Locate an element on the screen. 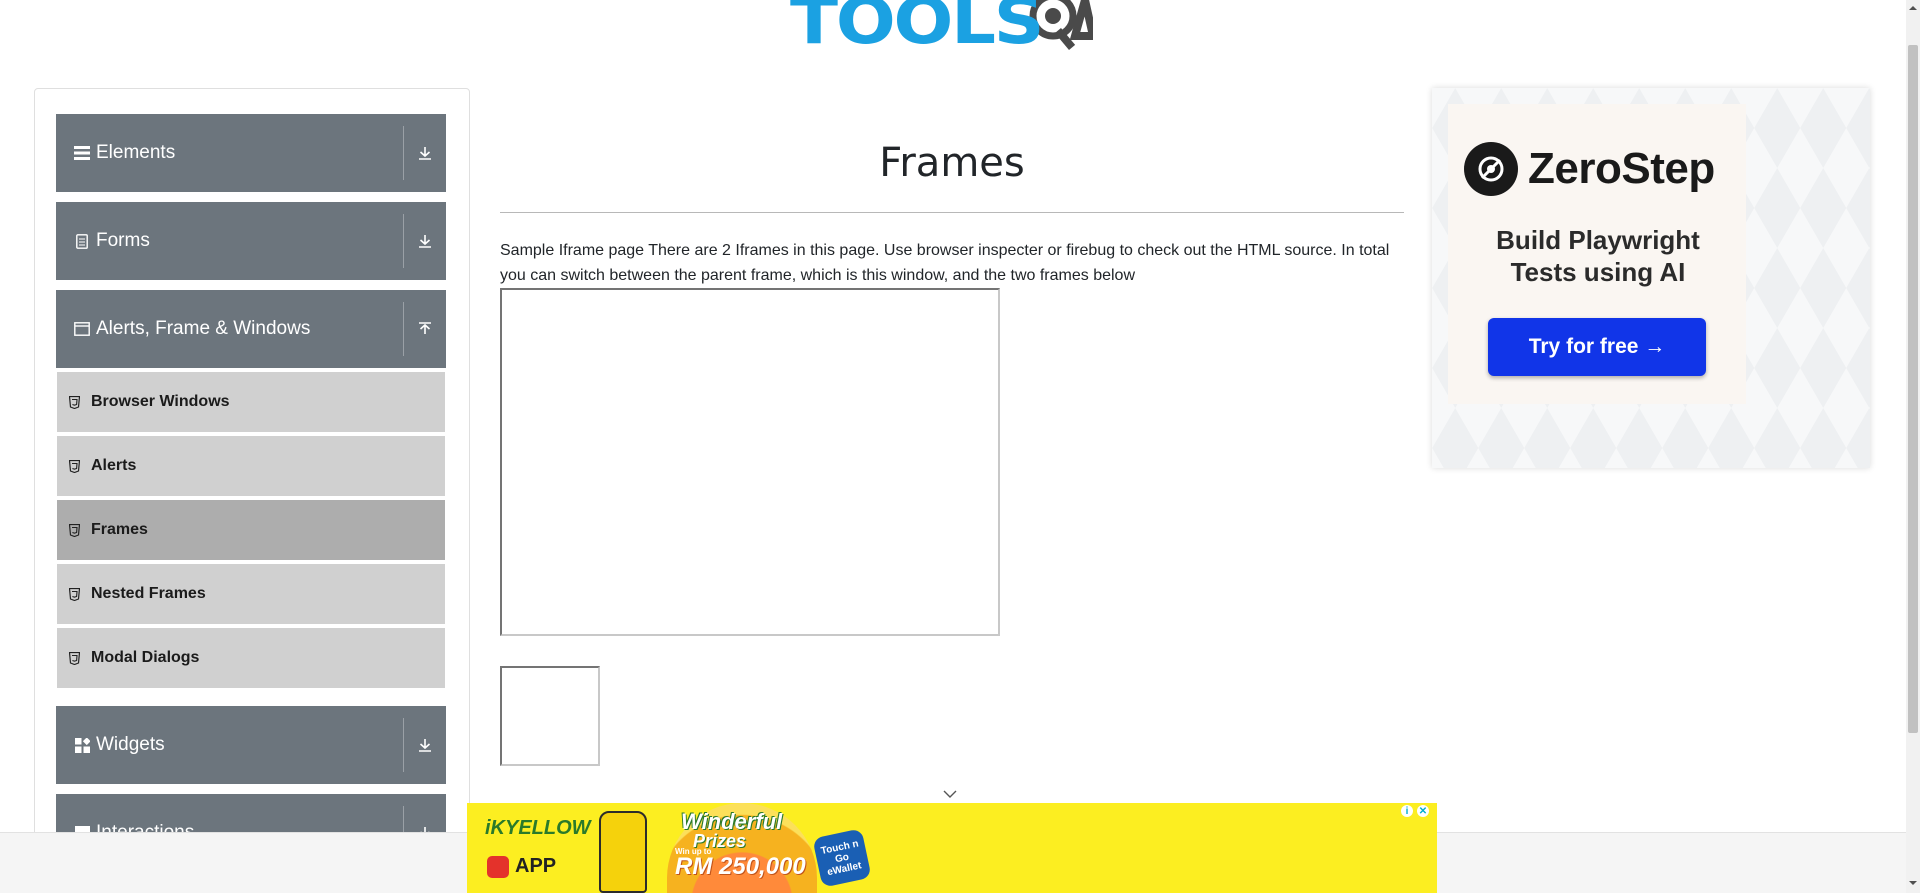 Image resolution: width=1920 pixels, height=893 pixels. group-alerts-frame-windows: Alerts, Frame & Windows is located at coordinates (251, 329).